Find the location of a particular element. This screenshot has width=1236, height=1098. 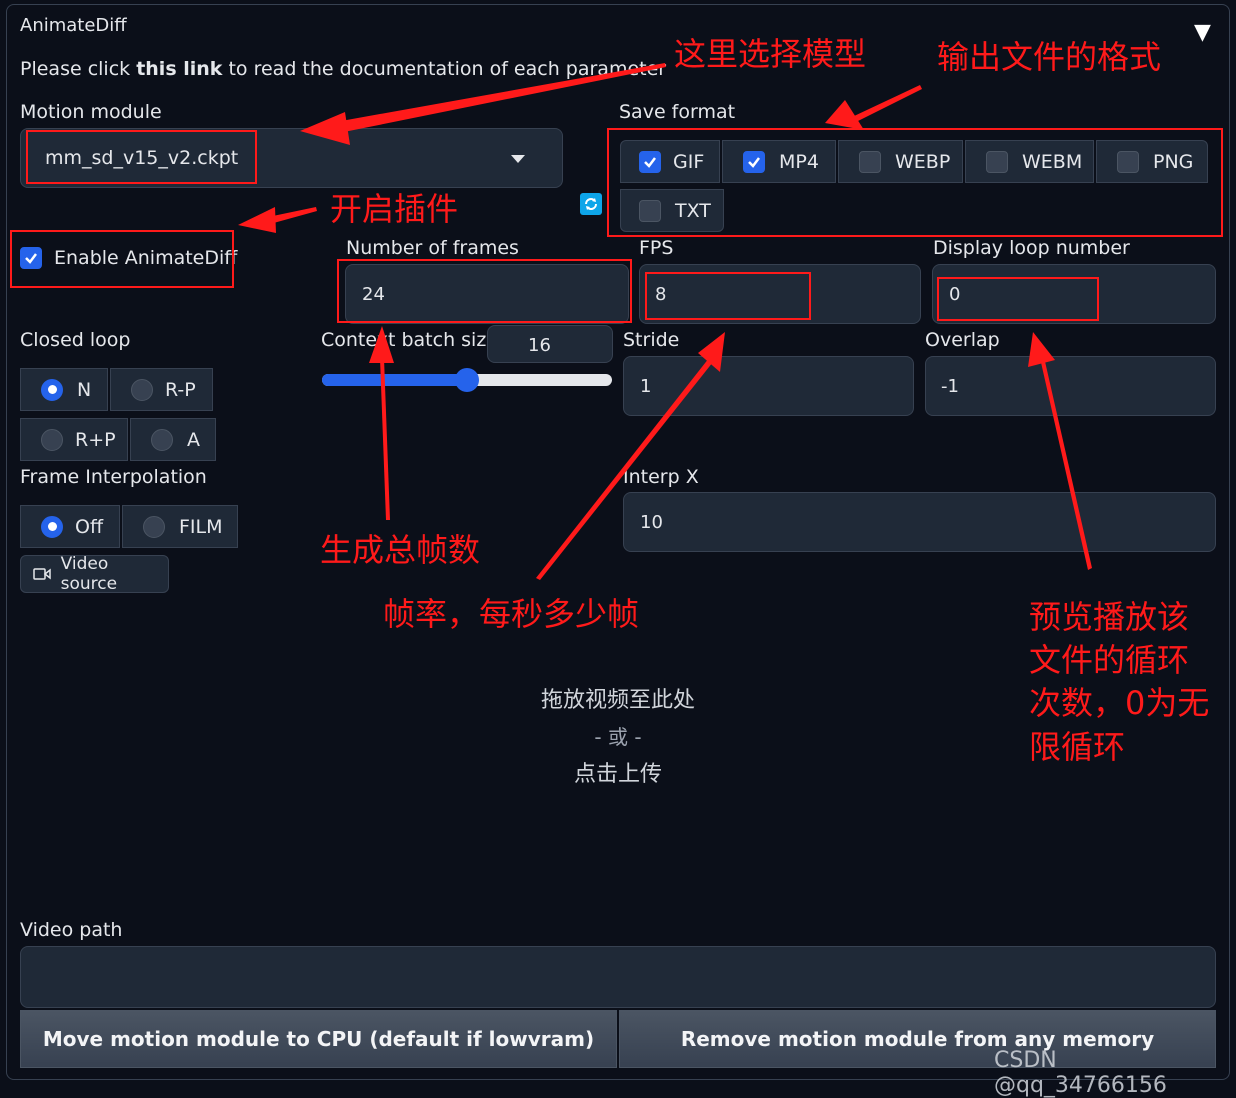

arrow-to-model is located at coordinates (498, 98).